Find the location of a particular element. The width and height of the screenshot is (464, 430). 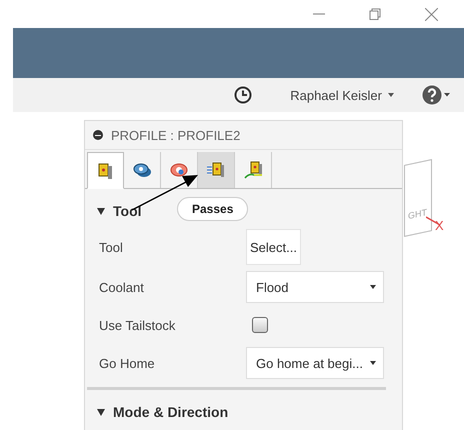

field-label: Go Home is located at coordinates (127, 363).